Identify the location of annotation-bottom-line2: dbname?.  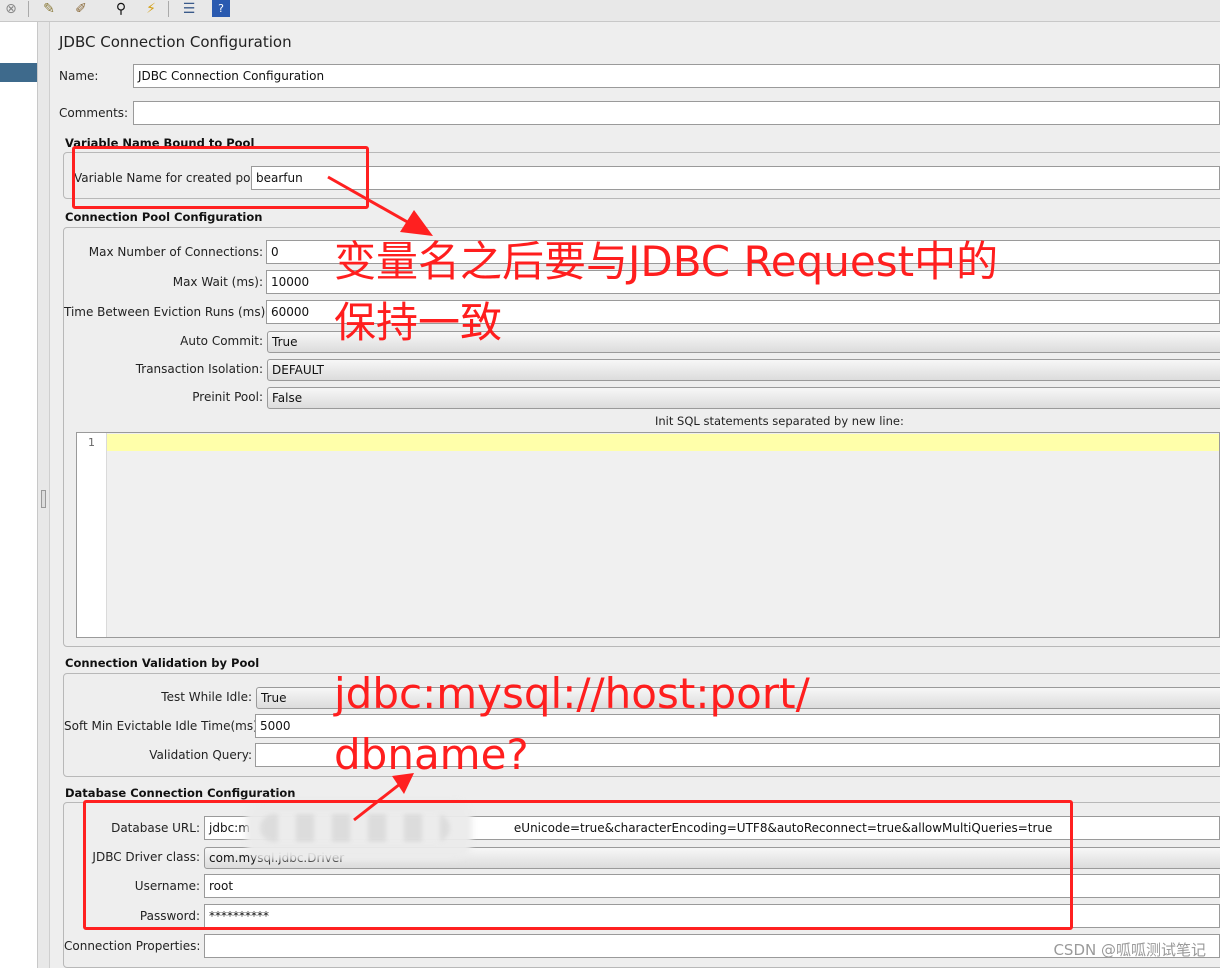
(431, 754).